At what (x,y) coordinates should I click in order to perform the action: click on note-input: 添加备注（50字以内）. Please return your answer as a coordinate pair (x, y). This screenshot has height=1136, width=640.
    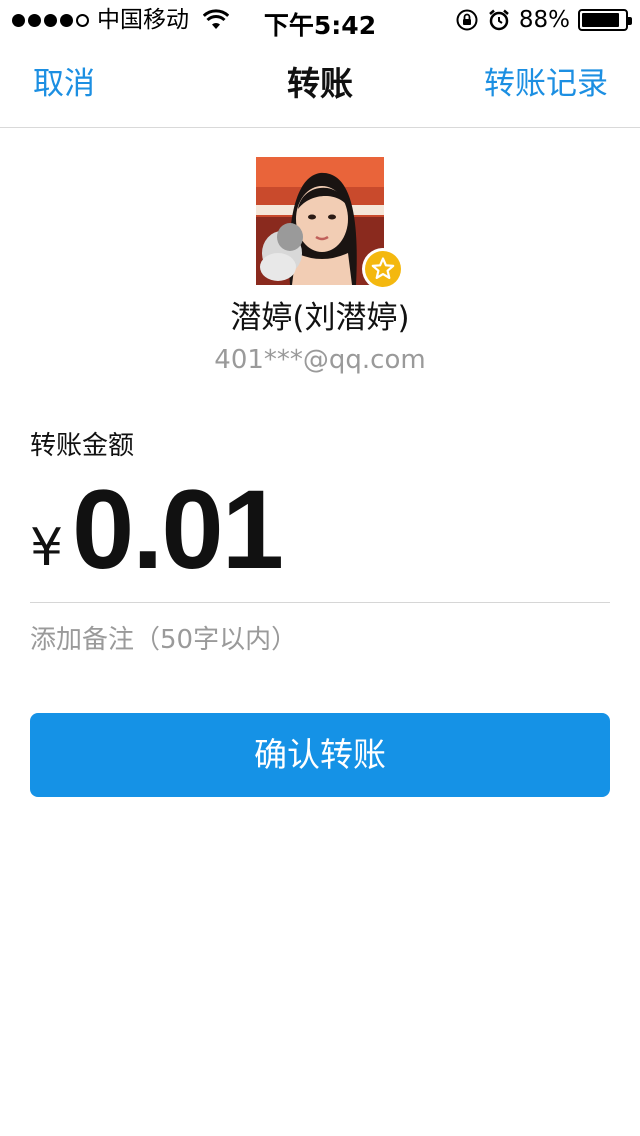
    Looking at the image, I should click on (163, 640).